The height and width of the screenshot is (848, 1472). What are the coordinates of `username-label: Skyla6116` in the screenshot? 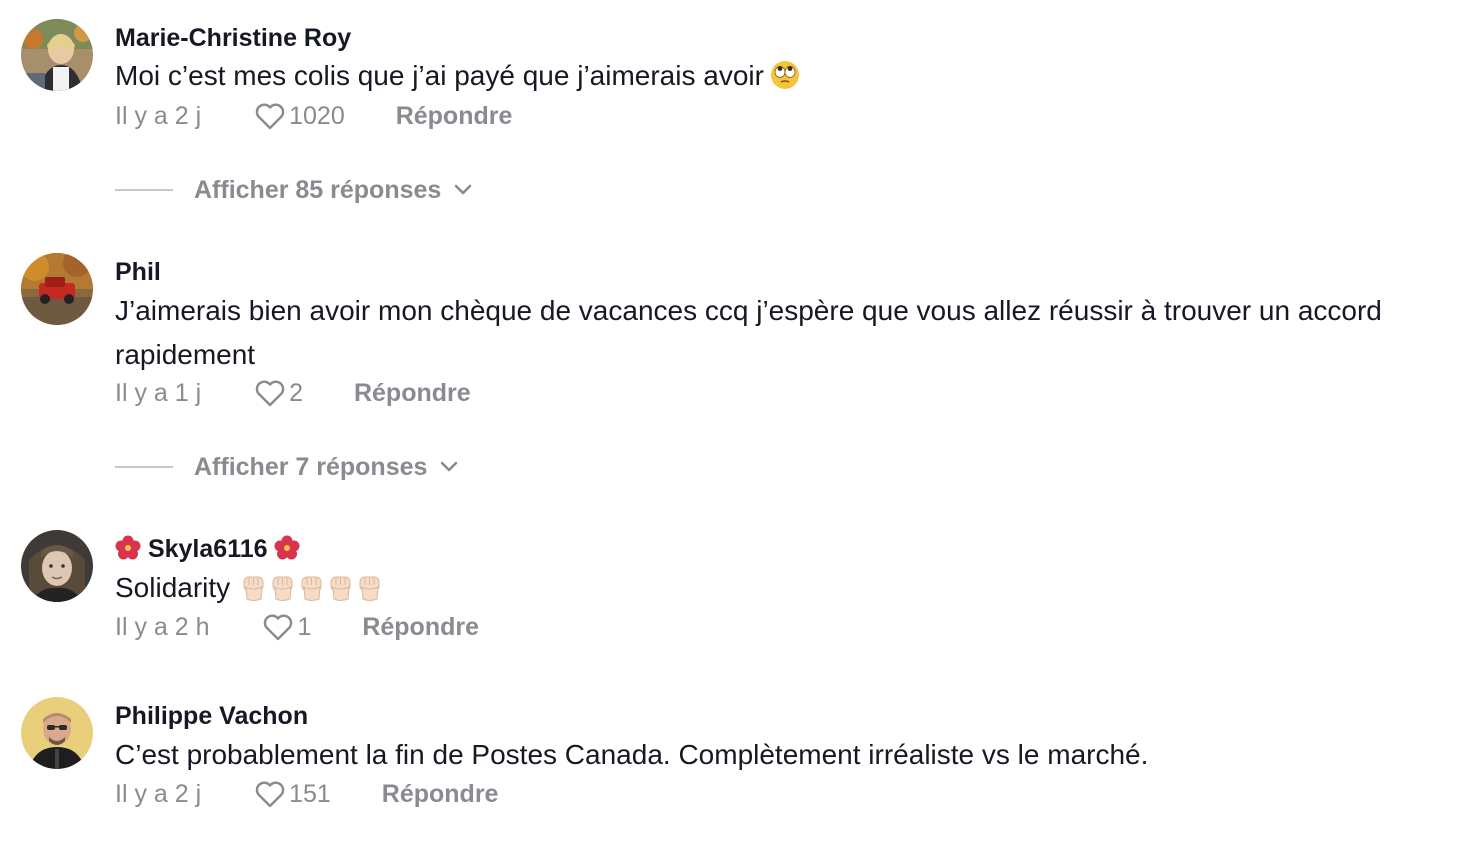 It's located at (207, 549).